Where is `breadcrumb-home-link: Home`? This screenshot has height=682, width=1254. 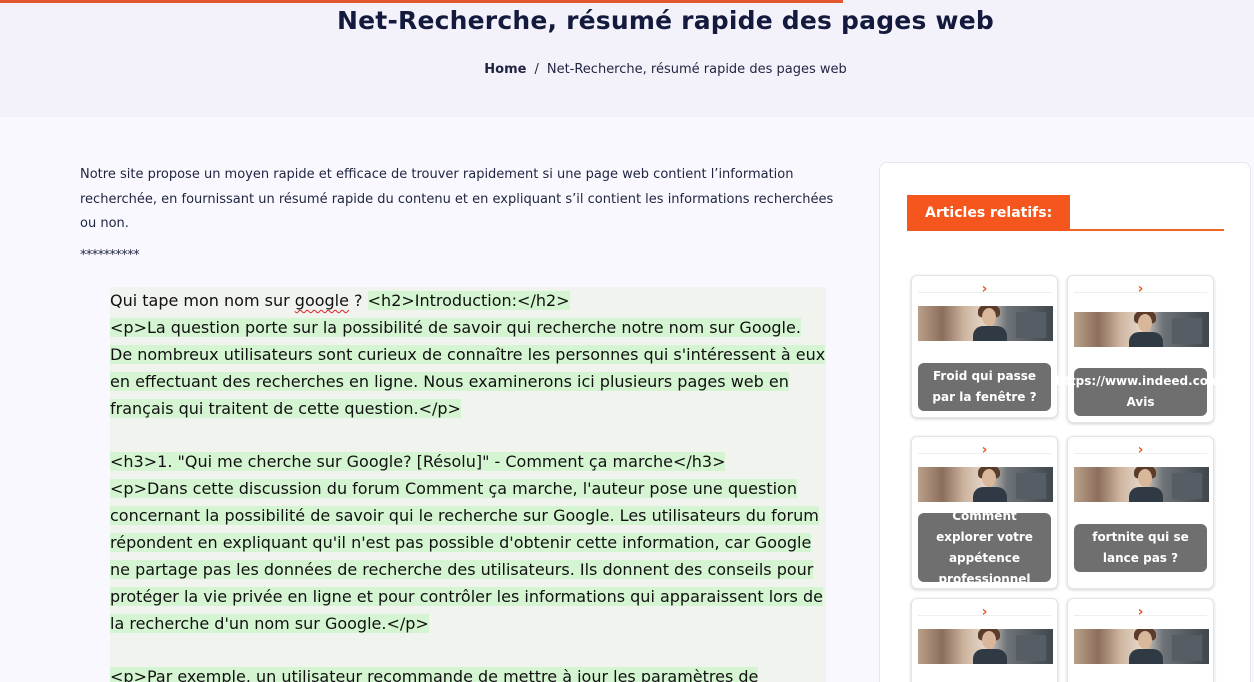 breadcrumb-home-link: Home is located at coordinates (505, 69).